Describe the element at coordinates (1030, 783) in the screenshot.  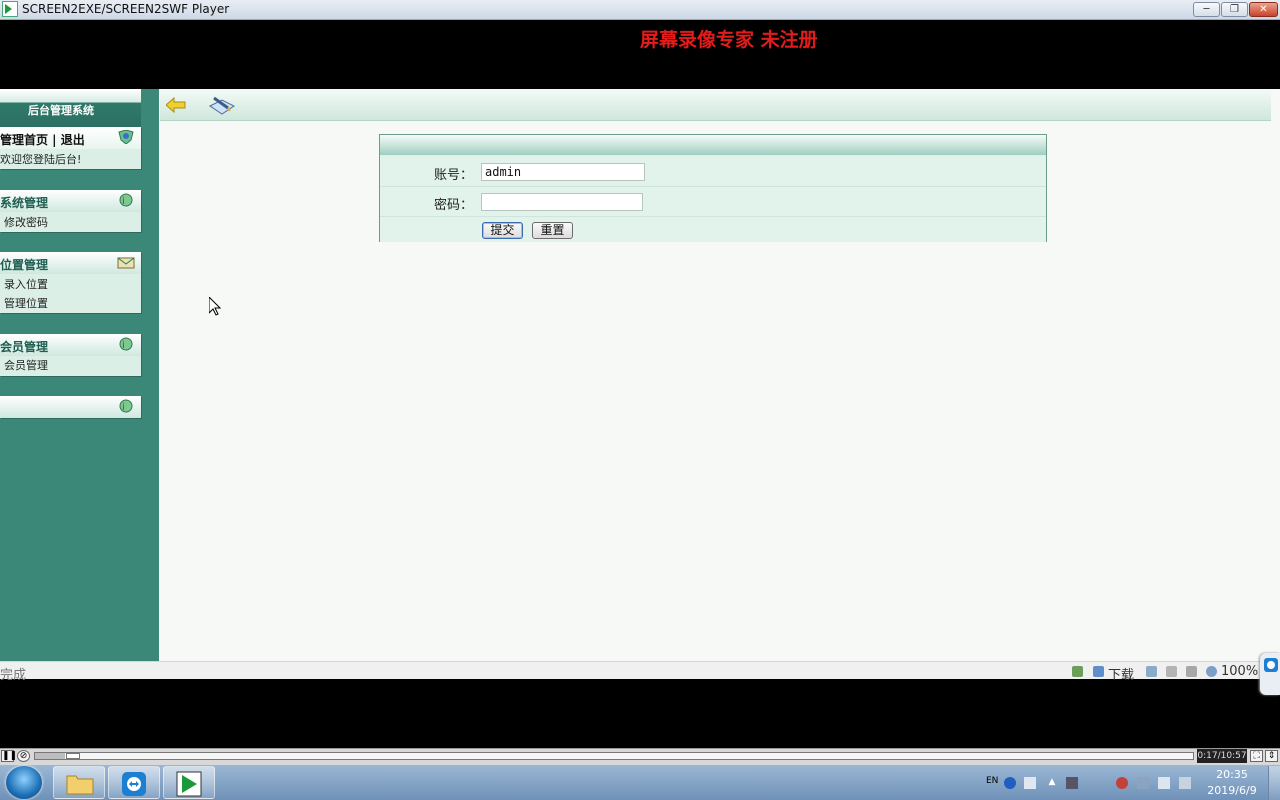
I see `ime-icon` at that location.